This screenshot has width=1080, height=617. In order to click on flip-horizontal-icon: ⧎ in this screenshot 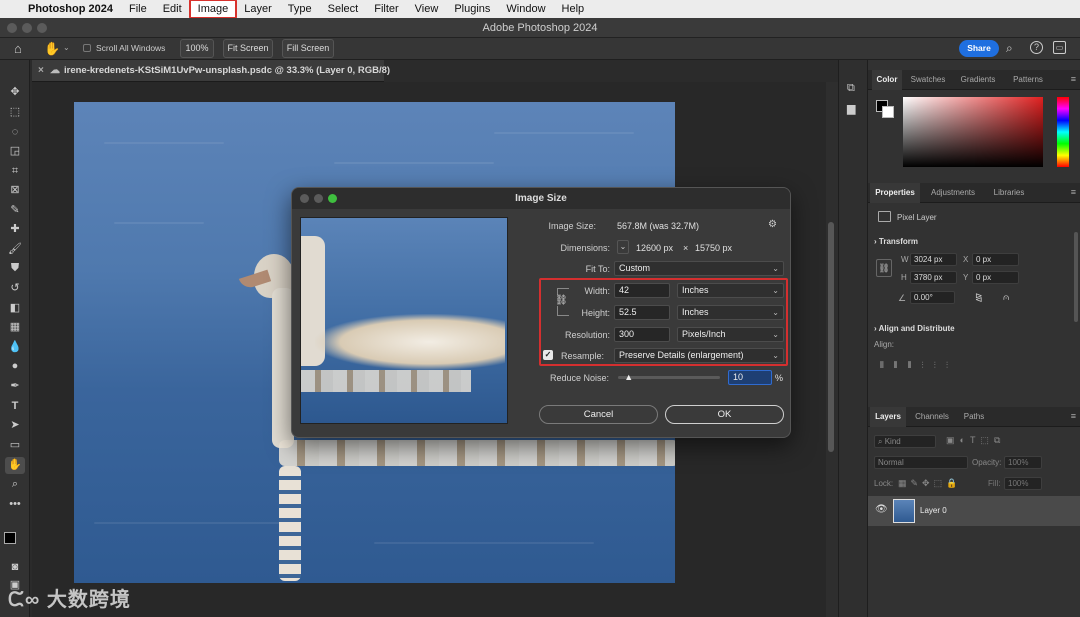, I will do `click(979, 297)`.